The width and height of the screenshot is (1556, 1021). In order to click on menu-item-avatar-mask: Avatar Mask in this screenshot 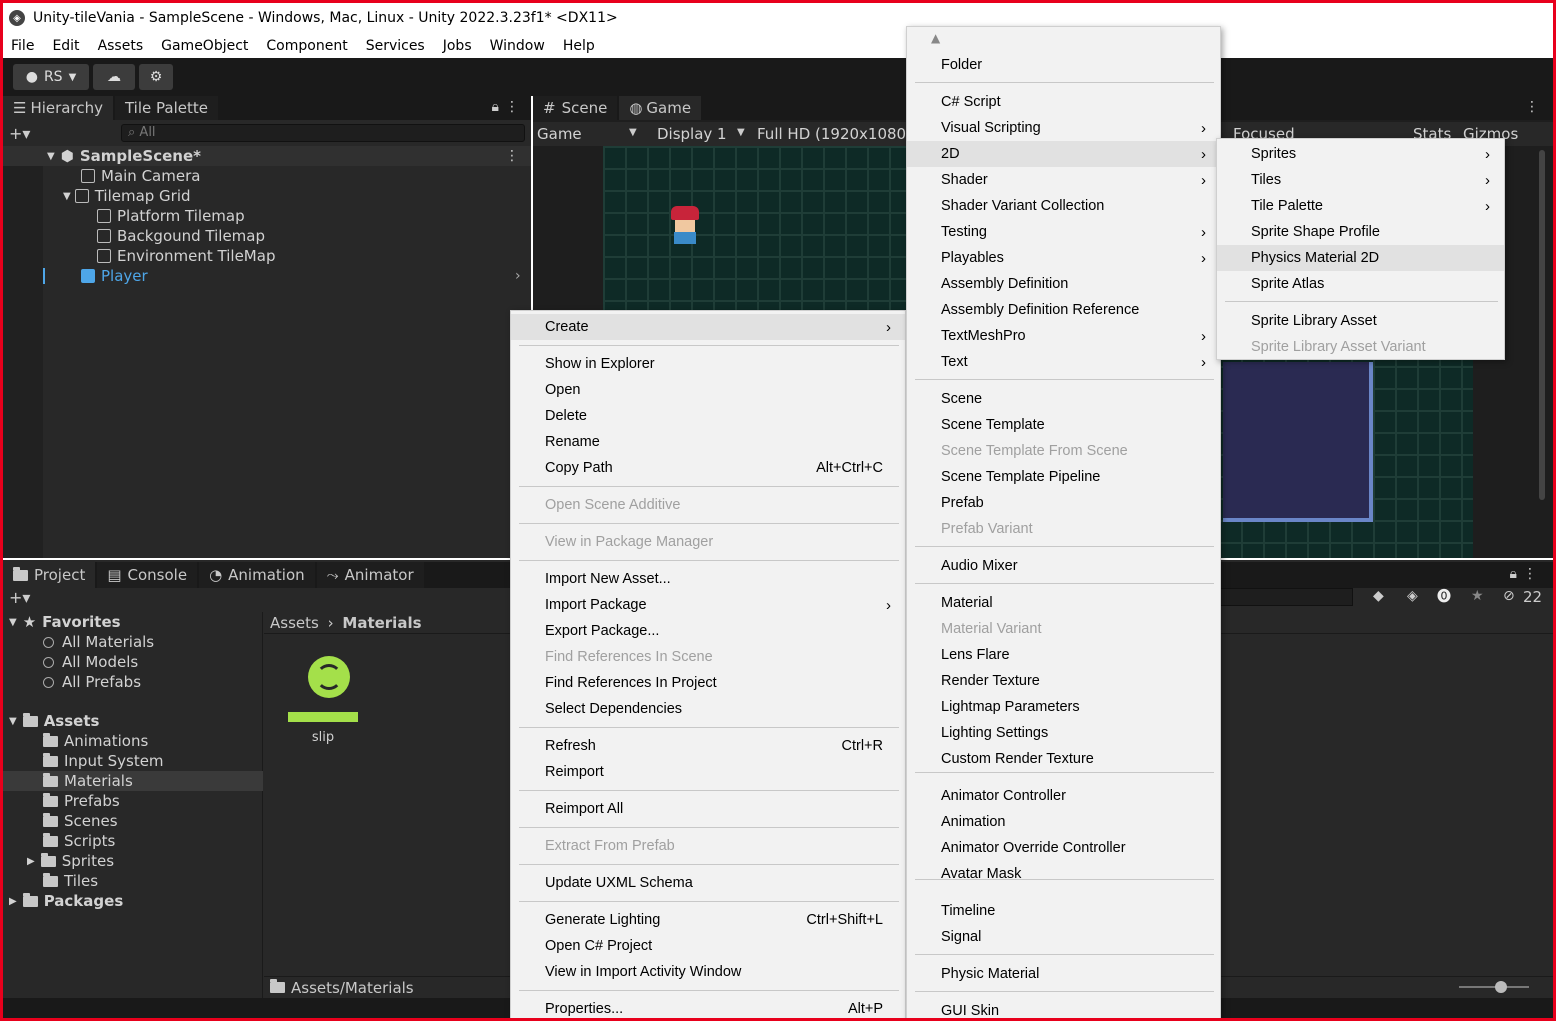, I will do `click(1063, 874)`.